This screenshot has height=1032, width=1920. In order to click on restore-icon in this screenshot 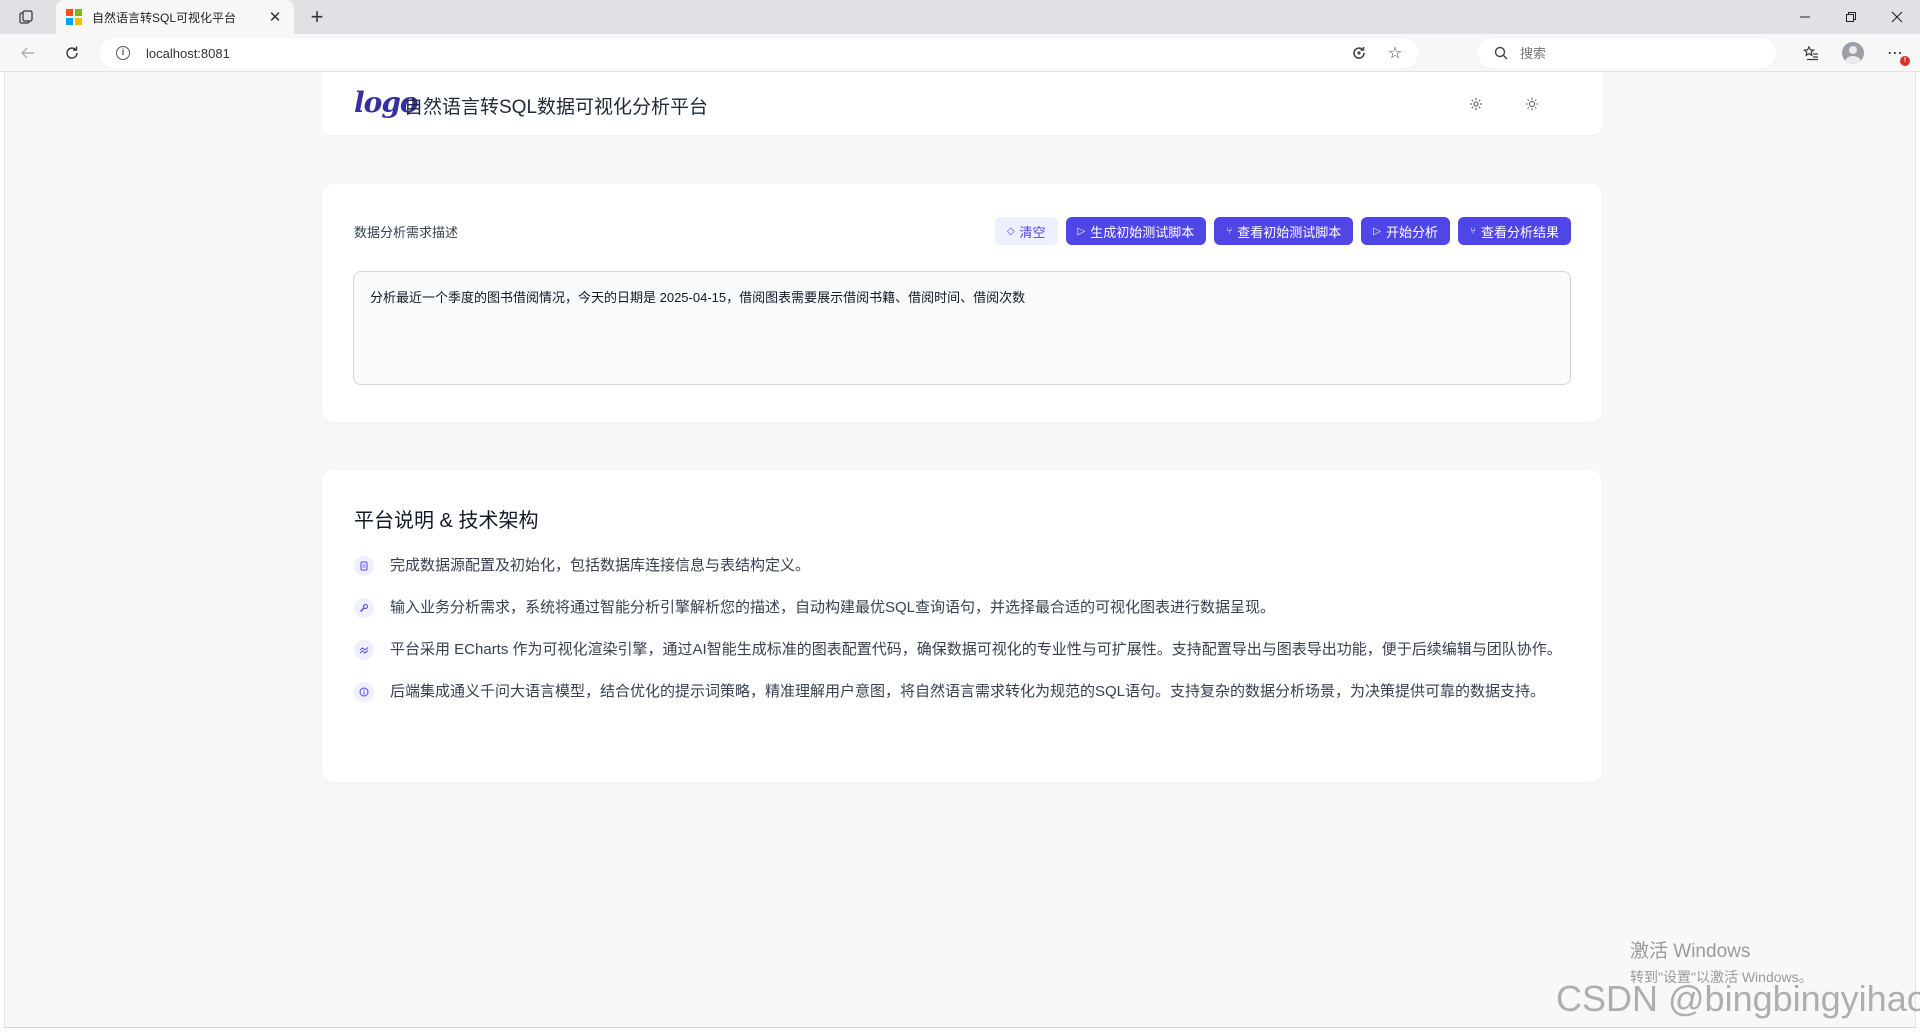, I will do `click(1851, 17)`.